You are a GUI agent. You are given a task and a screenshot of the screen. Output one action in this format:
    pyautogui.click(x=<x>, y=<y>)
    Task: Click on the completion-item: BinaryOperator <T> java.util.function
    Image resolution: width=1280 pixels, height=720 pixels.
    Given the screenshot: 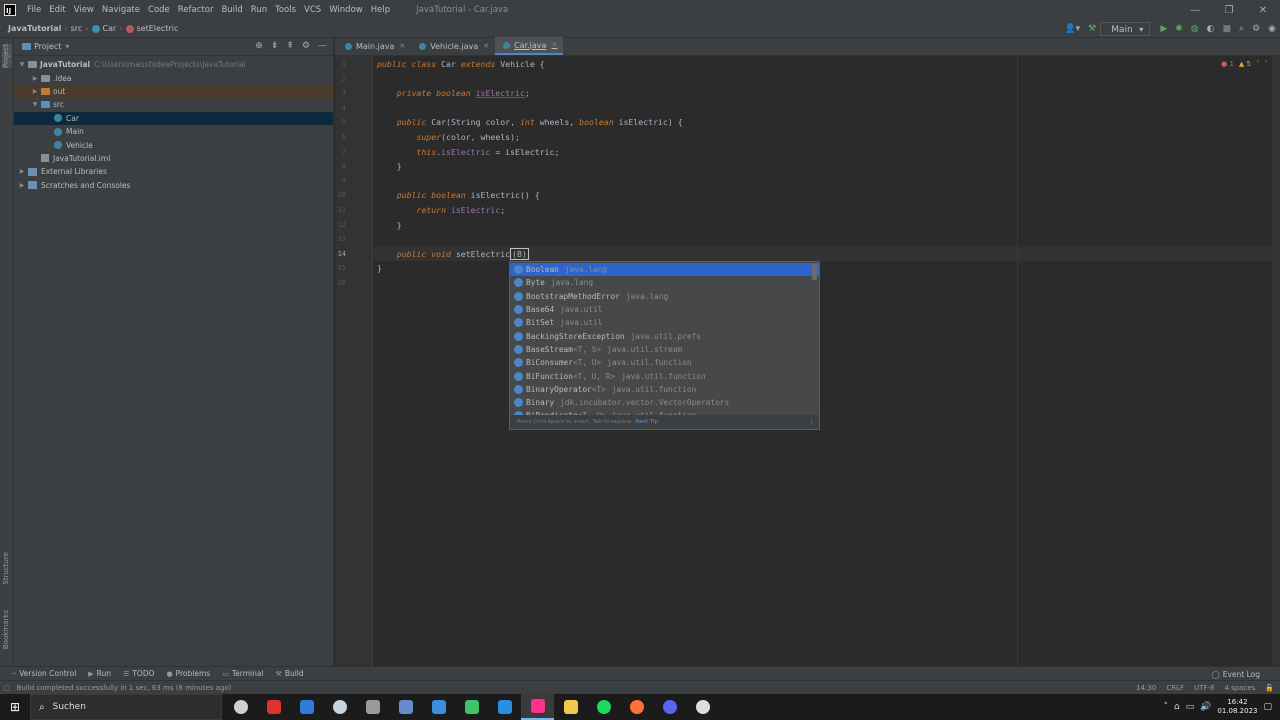 What is the action you would take?
    pyautogui.click(x=664, y=389)
    